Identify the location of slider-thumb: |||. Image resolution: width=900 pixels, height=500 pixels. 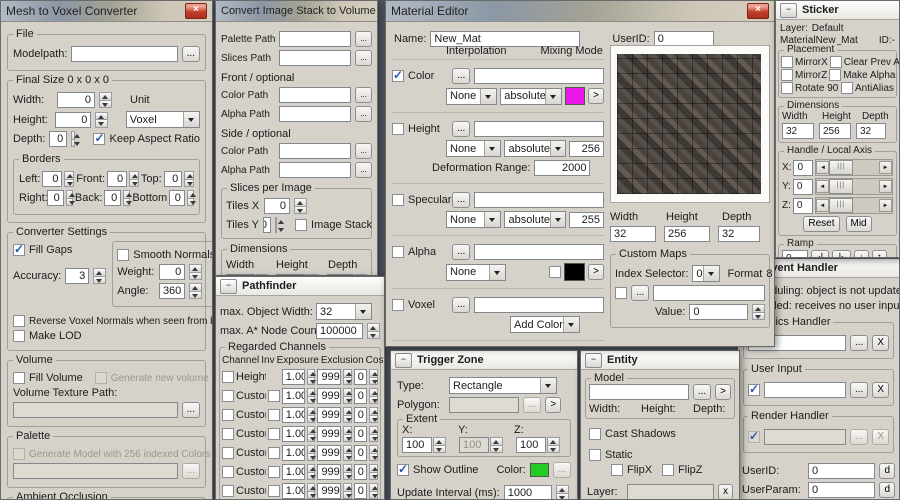
(840, 205).